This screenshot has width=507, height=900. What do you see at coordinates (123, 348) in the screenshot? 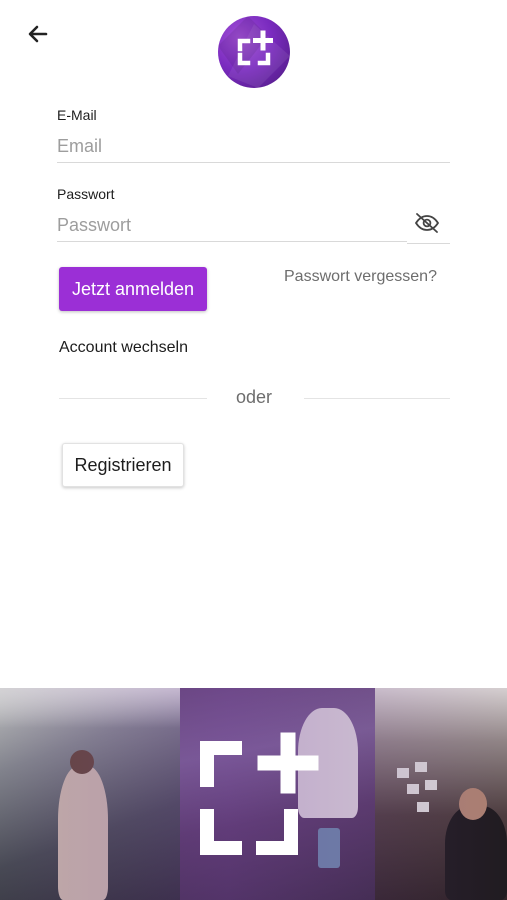
I see `switch-account-link: Account wechseln` at bounding box center [123, 348].